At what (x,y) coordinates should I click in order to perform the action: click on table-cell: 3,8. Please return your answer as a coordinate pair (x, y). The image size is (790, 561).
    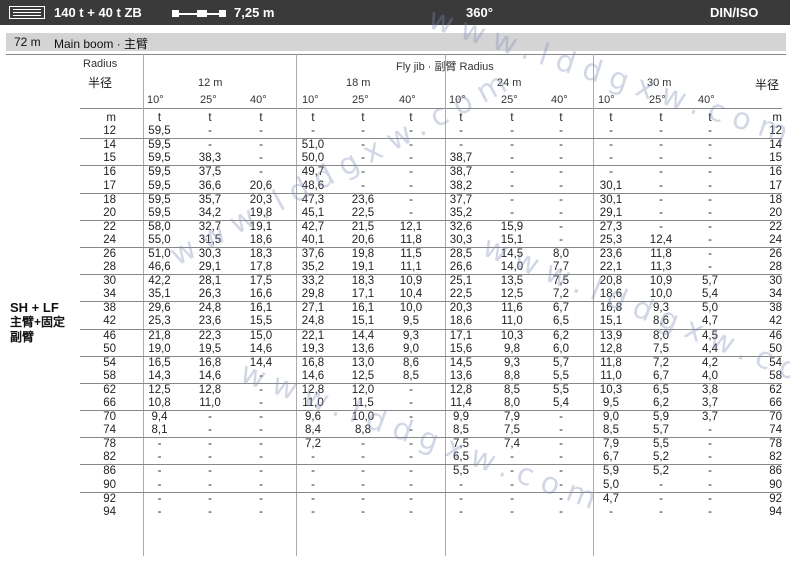
    Looking at the image, I should click on (710, 389).